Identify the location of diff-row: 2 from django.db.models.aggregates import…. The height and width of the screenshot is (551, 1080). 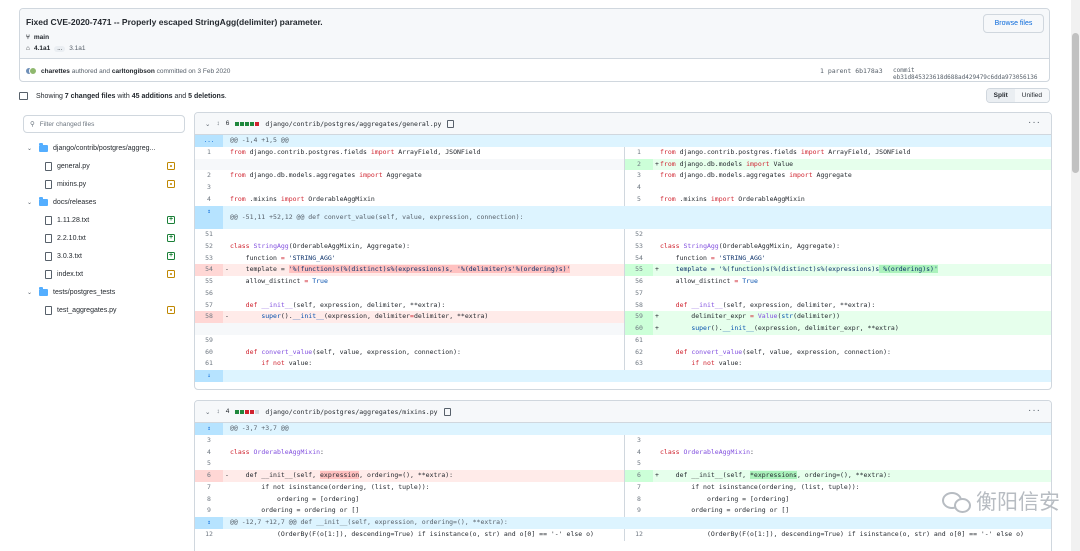
(623, 176).